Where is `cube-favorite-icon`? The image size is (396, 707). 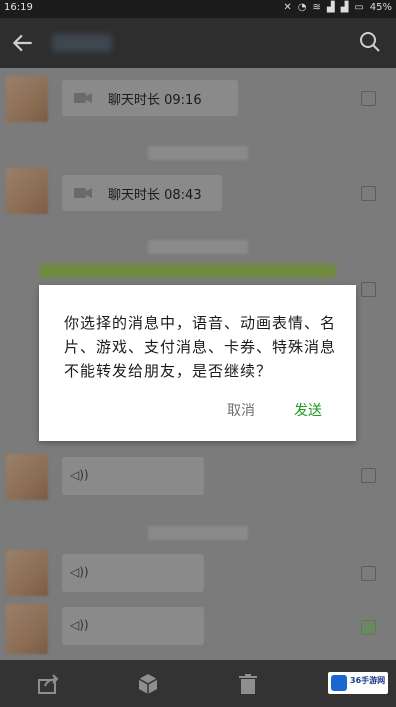
cube-favorite-icon is located at coordinates (148, 684).